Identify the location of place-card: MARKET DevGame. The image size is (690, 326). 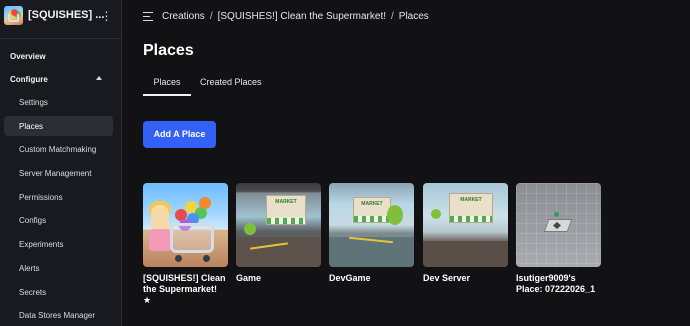
(371, 233).